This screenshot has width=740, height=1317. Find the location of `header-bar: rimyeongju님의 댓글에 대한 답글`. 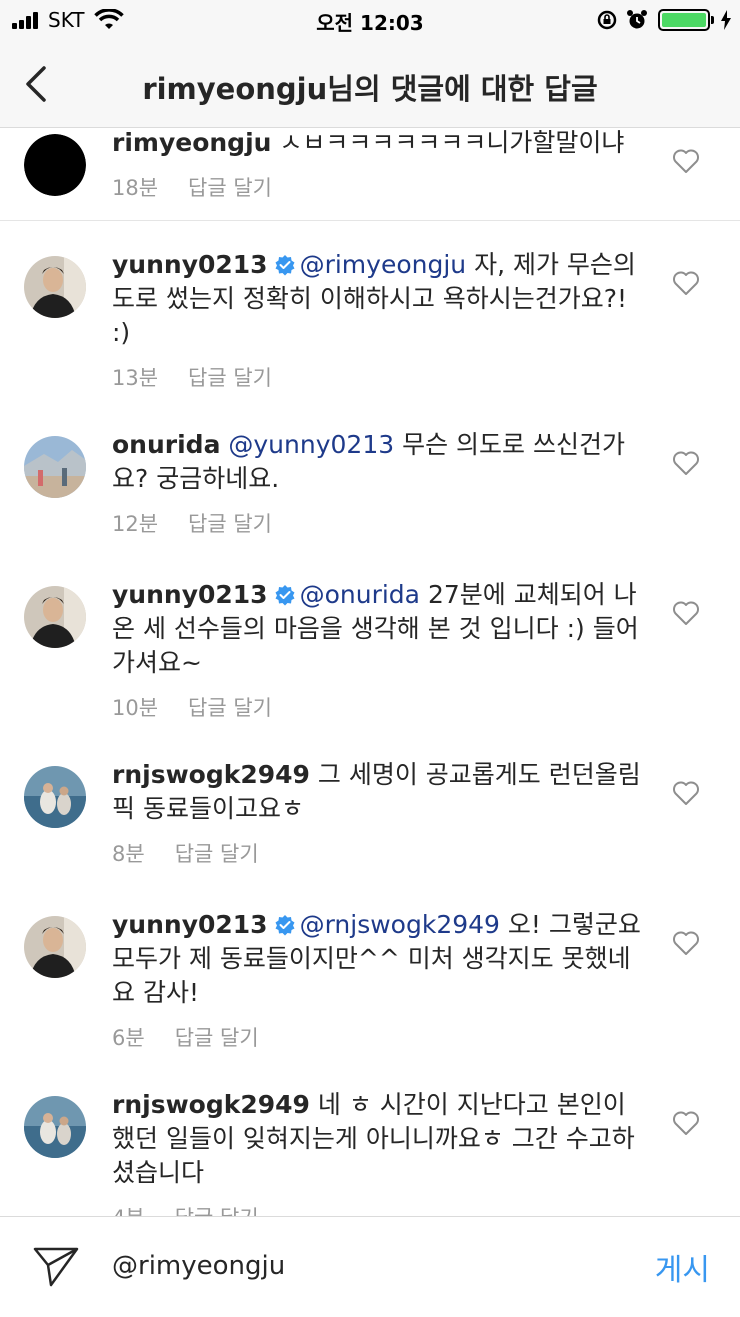

header-bar: rimyeongju님의 댓글에 대한 답글 is located at coordinates (370, 84).